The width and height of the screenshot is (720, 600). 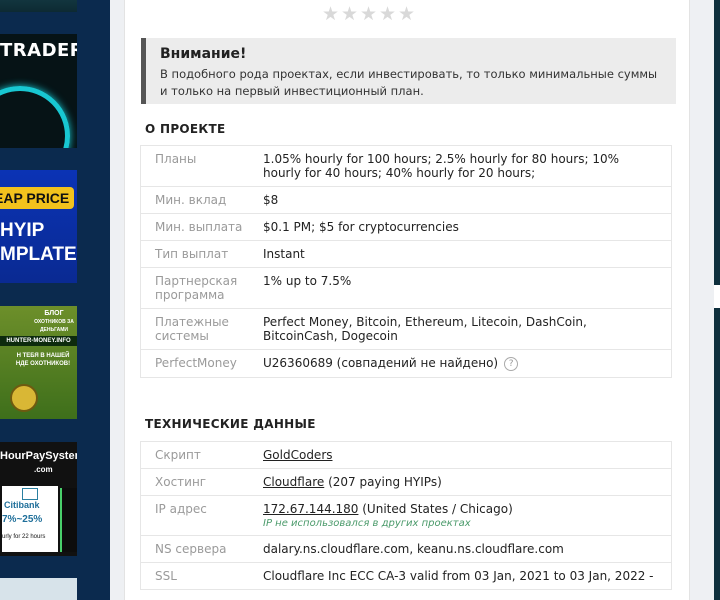 I want to click on right-rail-gap, so click(x=717, y=296).